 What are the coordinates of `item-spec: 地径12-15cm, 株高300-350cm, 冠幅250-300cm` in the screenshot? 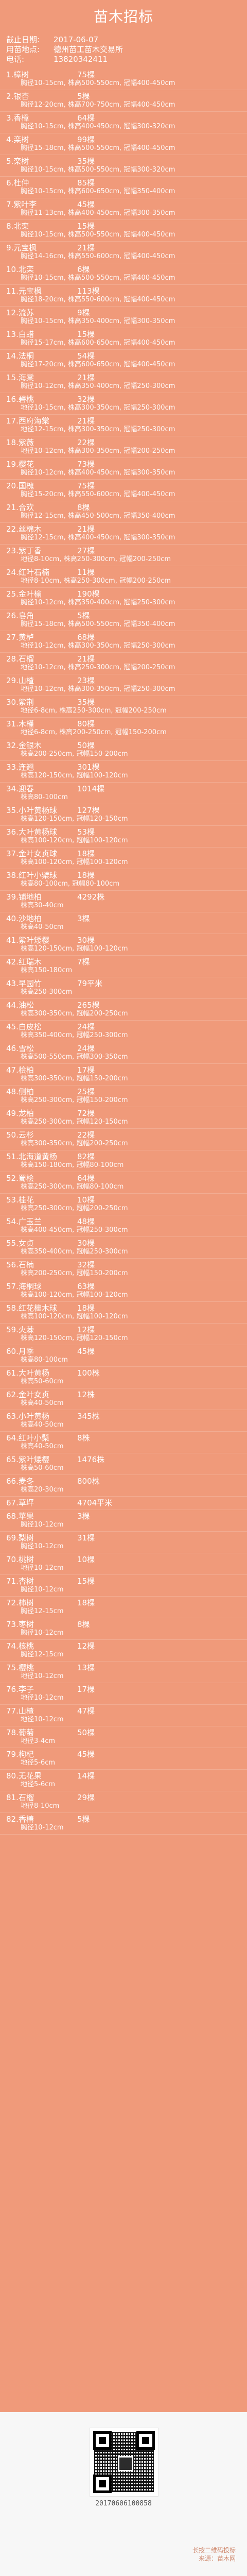 It's located at (98, 429).